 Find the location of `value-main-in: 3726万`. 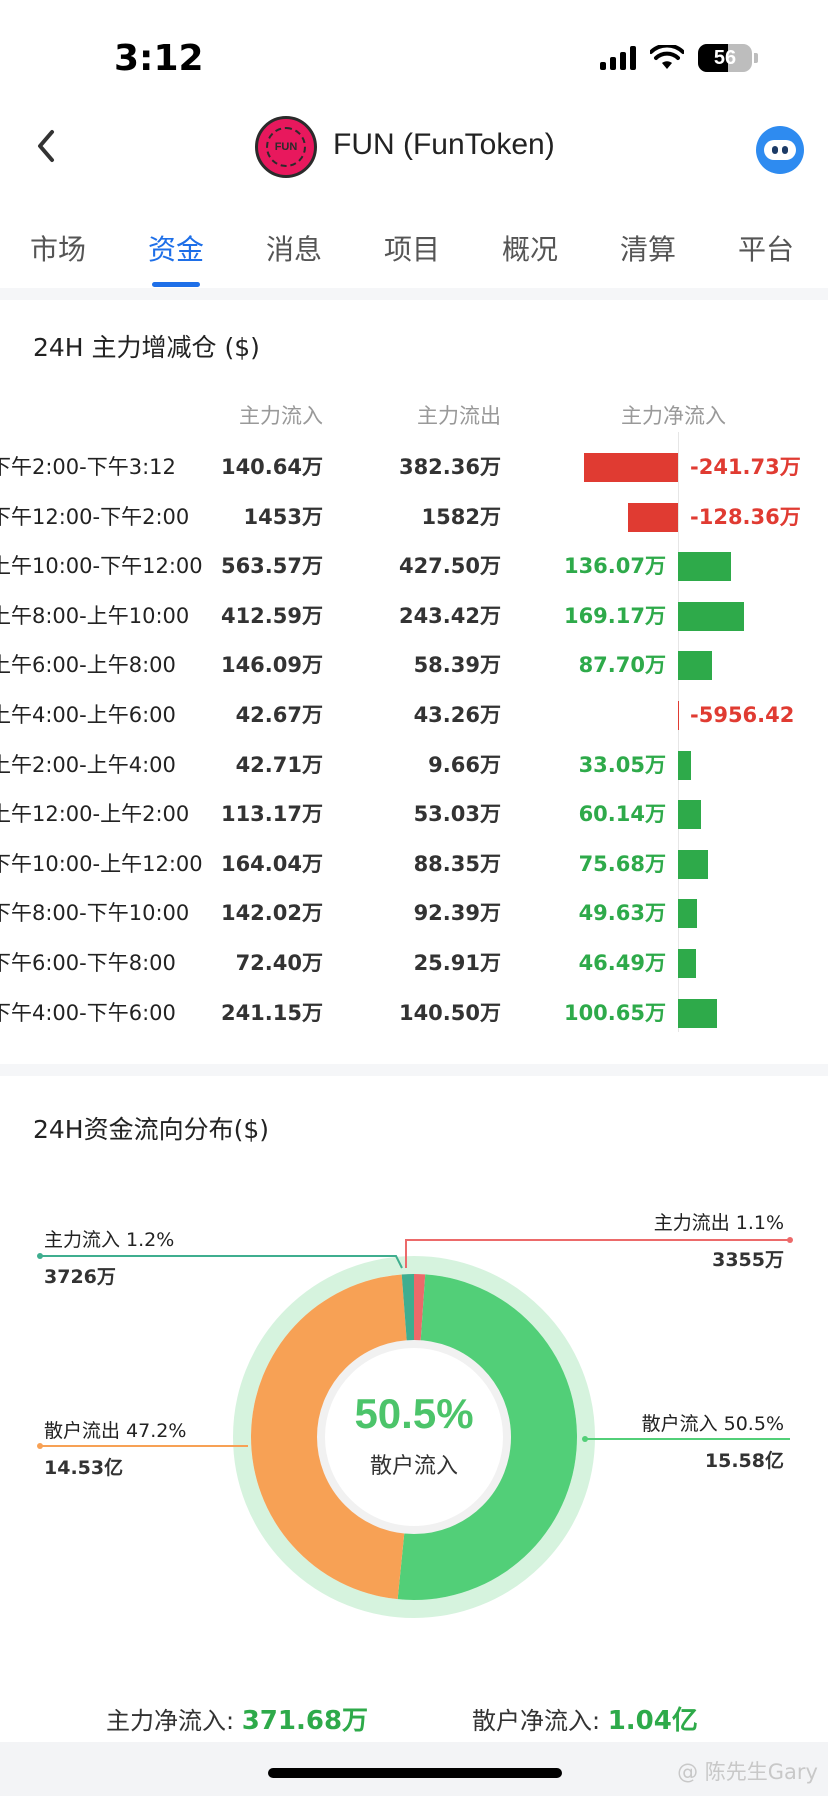

value-main-in: 3726万 is located at coordinates (80, 1277).